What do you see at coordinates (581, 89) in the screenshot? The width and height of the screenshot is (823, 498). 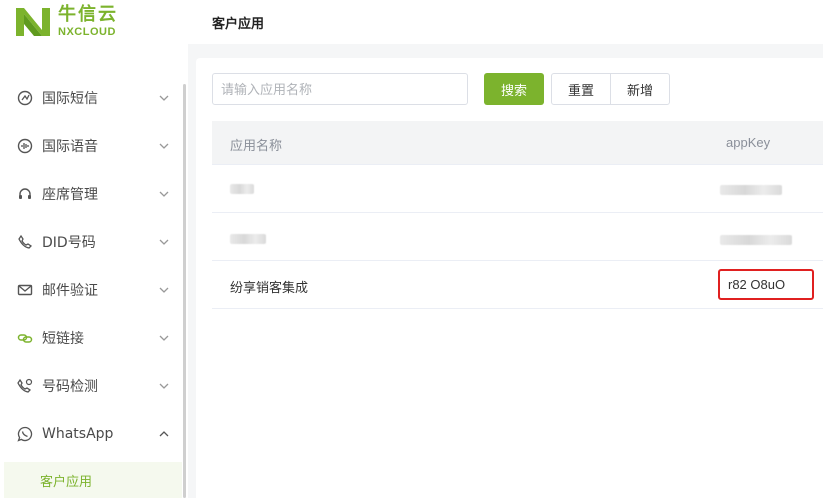 I see `reset-button: 重置` at bounding box center [581, 89].